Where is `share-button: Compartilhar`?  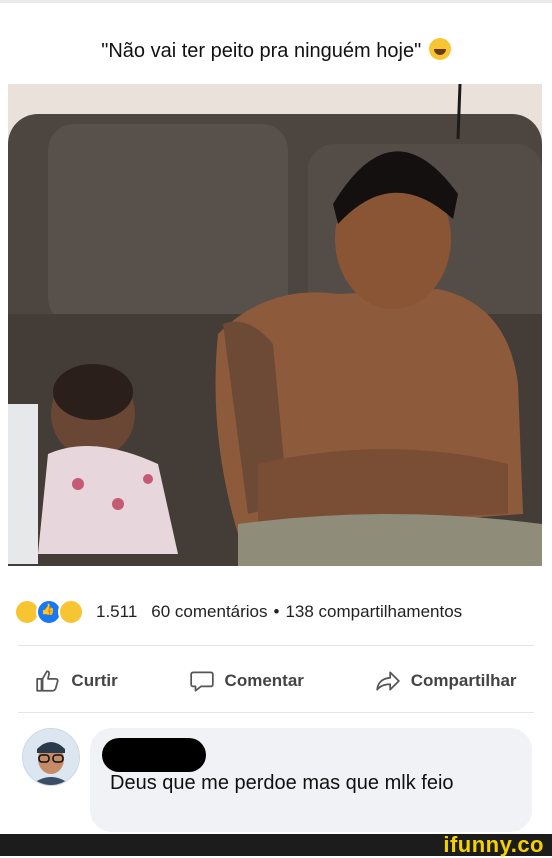
share-button: Compartilhar is located at coordinates (446, 681).